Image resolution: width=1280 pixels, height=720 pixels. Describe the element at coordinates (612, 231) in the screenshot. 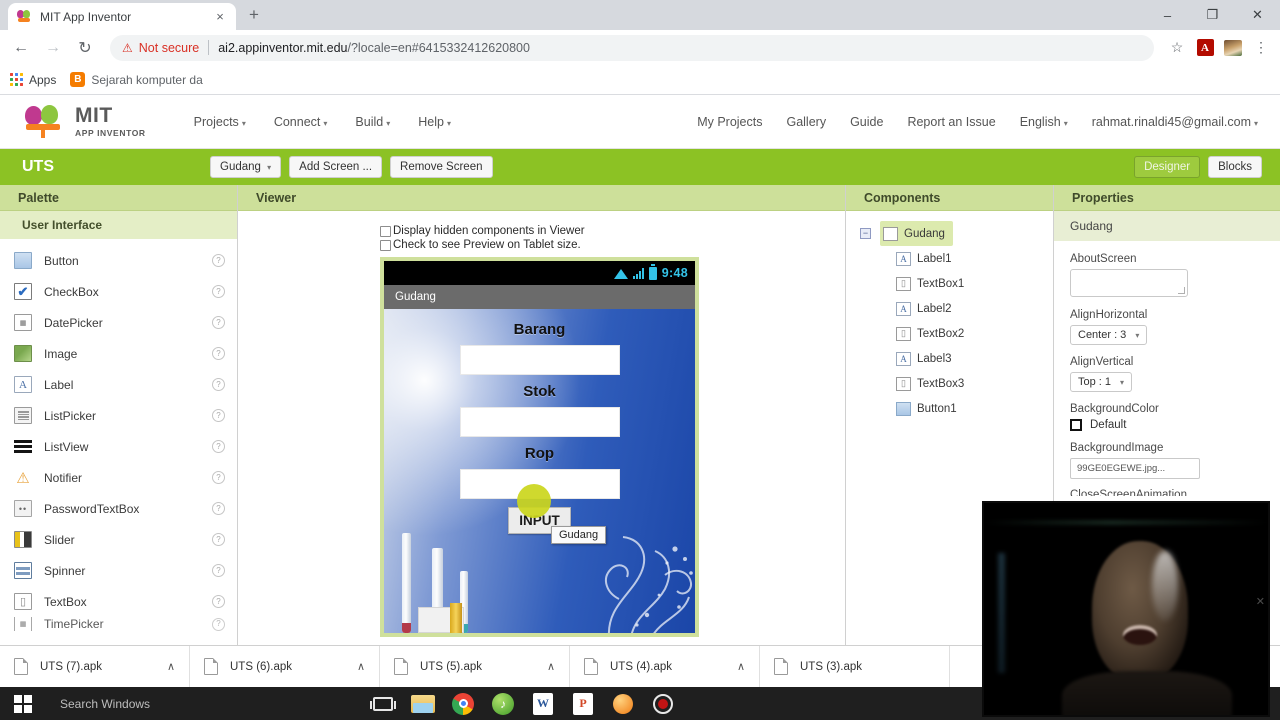

I see `display-hidden-components-row: Display hidden components in Viewer` at that location.